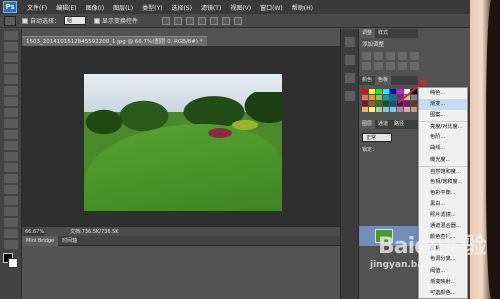  What do you see at coordinates (10, 90) in the screenshot?
I see `eyedropper-tool` at bounding box center [10, 90].